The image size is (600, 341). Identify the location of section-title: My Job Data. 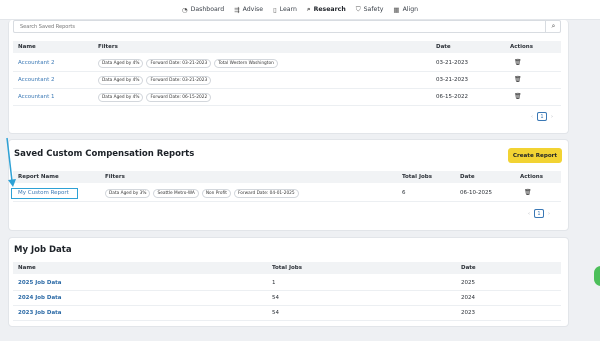
(43, 250).